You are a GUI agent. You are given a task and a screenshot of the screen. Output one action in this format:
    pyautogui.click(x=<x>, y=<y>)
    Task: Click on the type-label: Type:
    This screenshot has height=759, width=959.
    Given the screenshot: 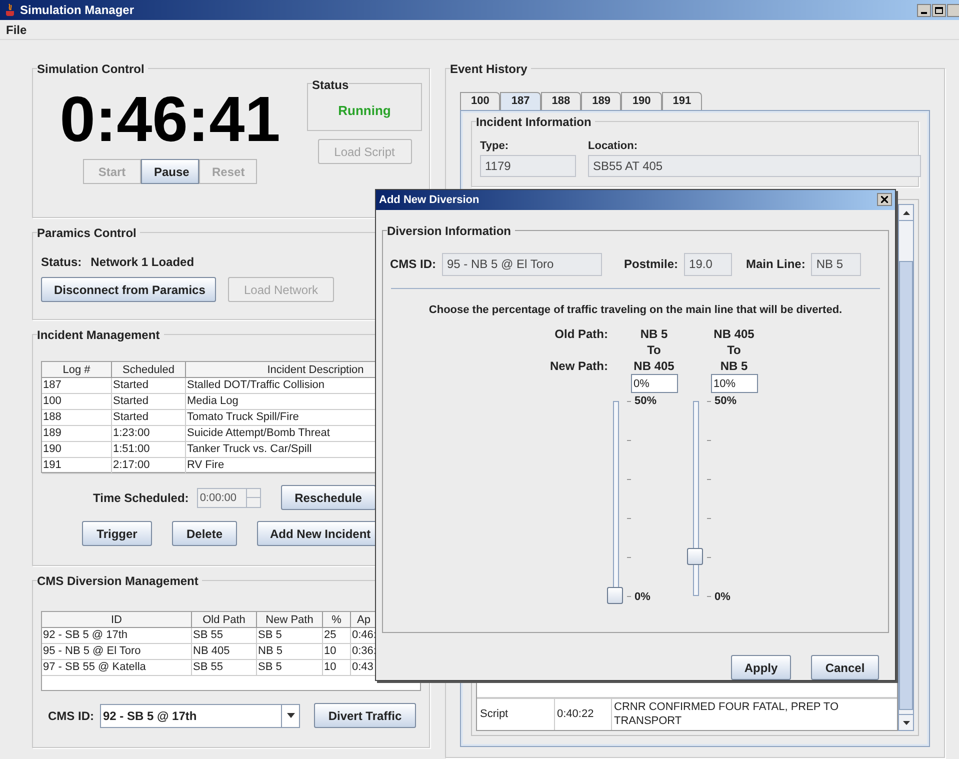 What is the action you would take?
    pyautogui.click(x=495, y=146)
    